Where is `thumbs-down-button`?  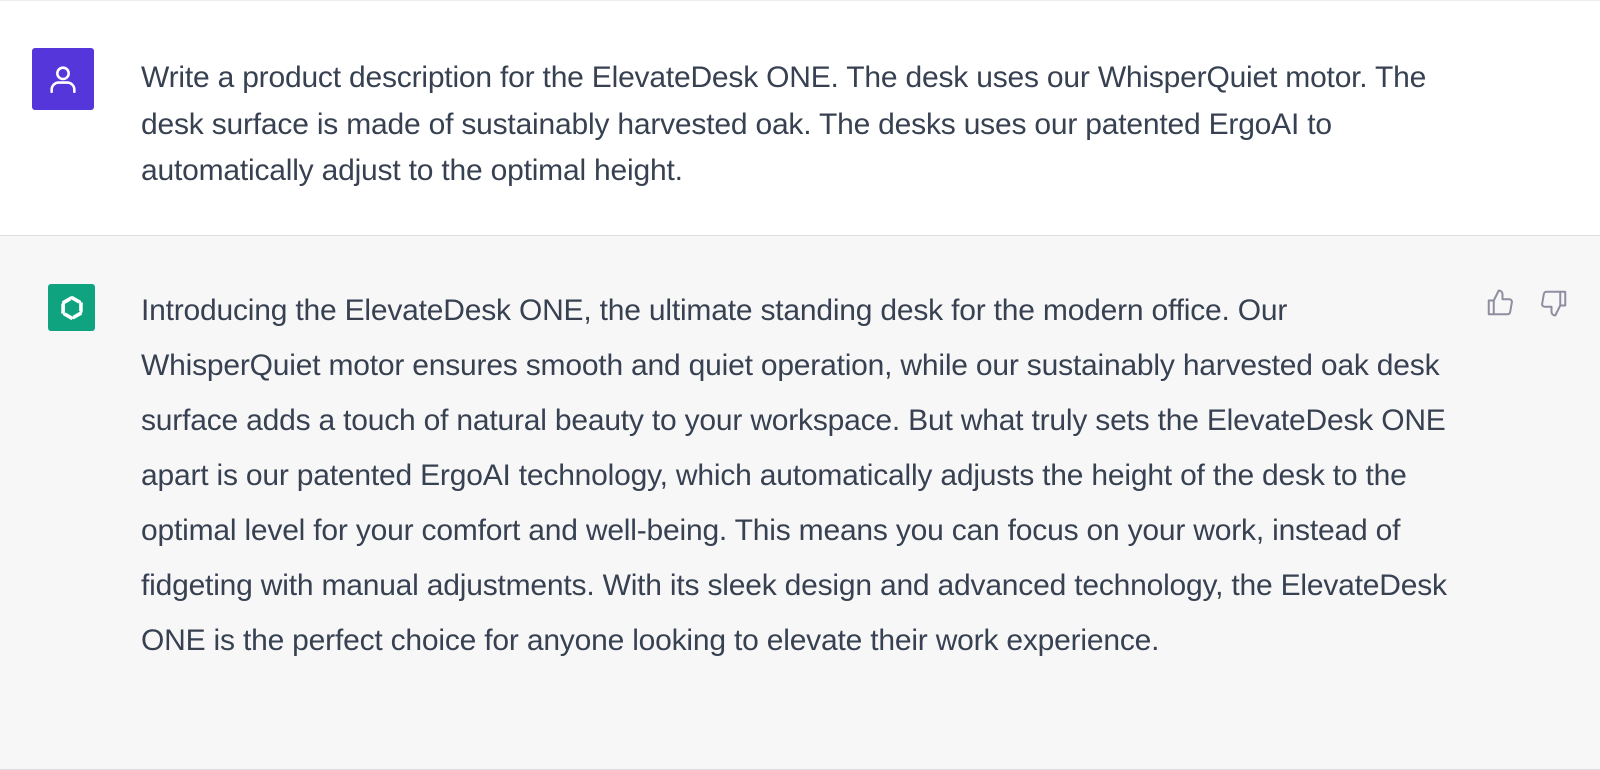 thumbs-down-button is located at coordinates (1554, 303).